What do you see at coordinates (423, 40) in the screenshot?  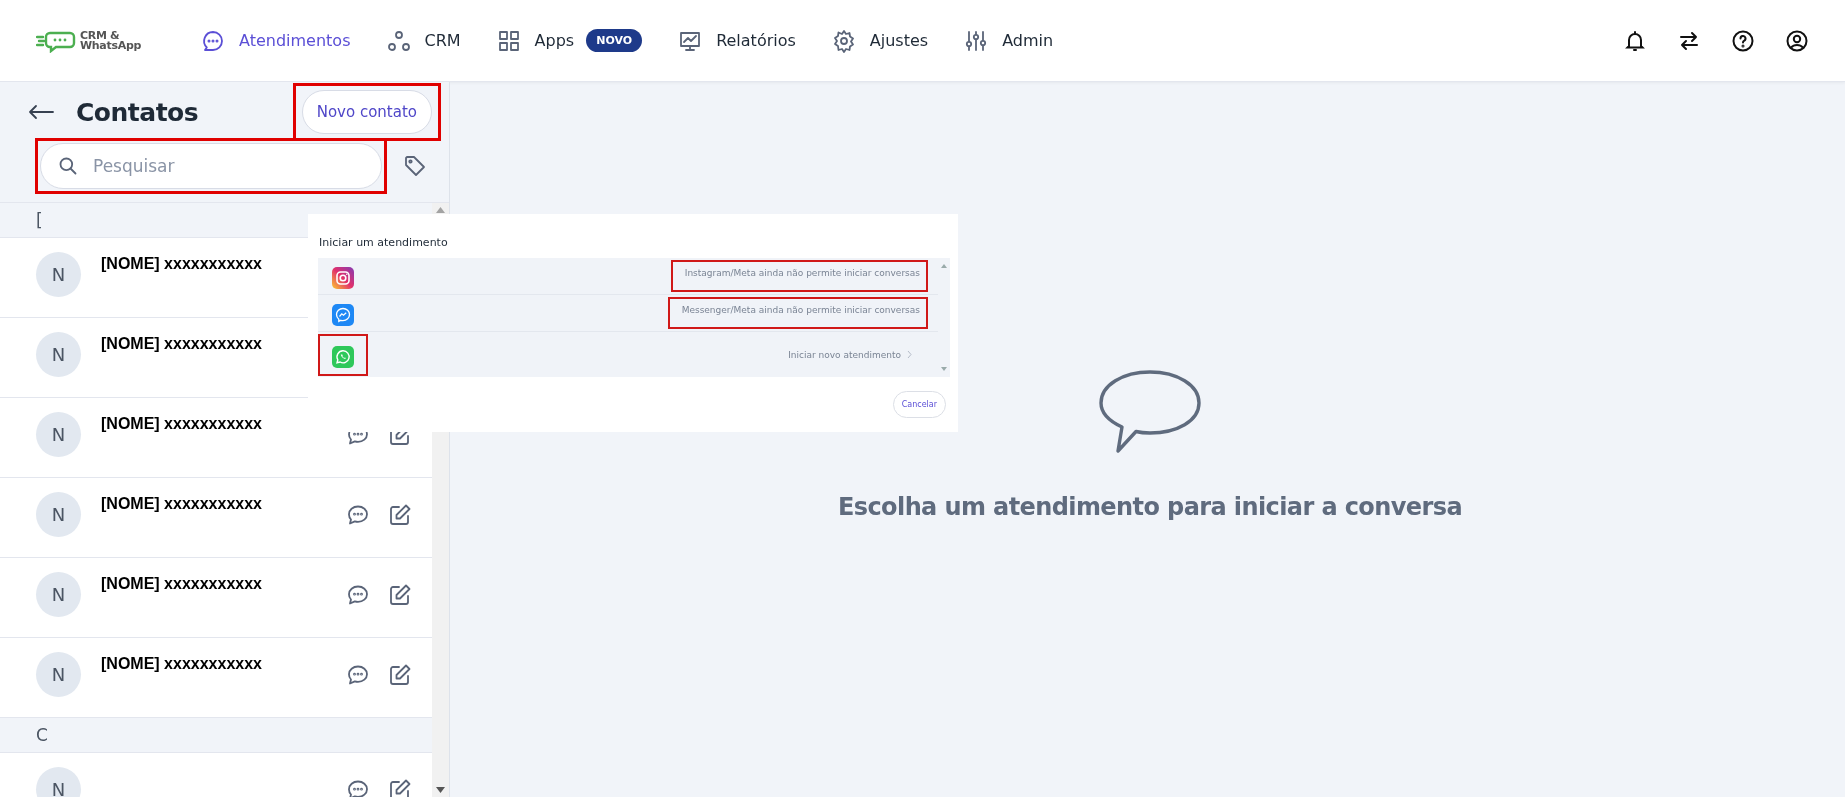 I see `nav-tab: CRM` at bounding box center [423, 40].